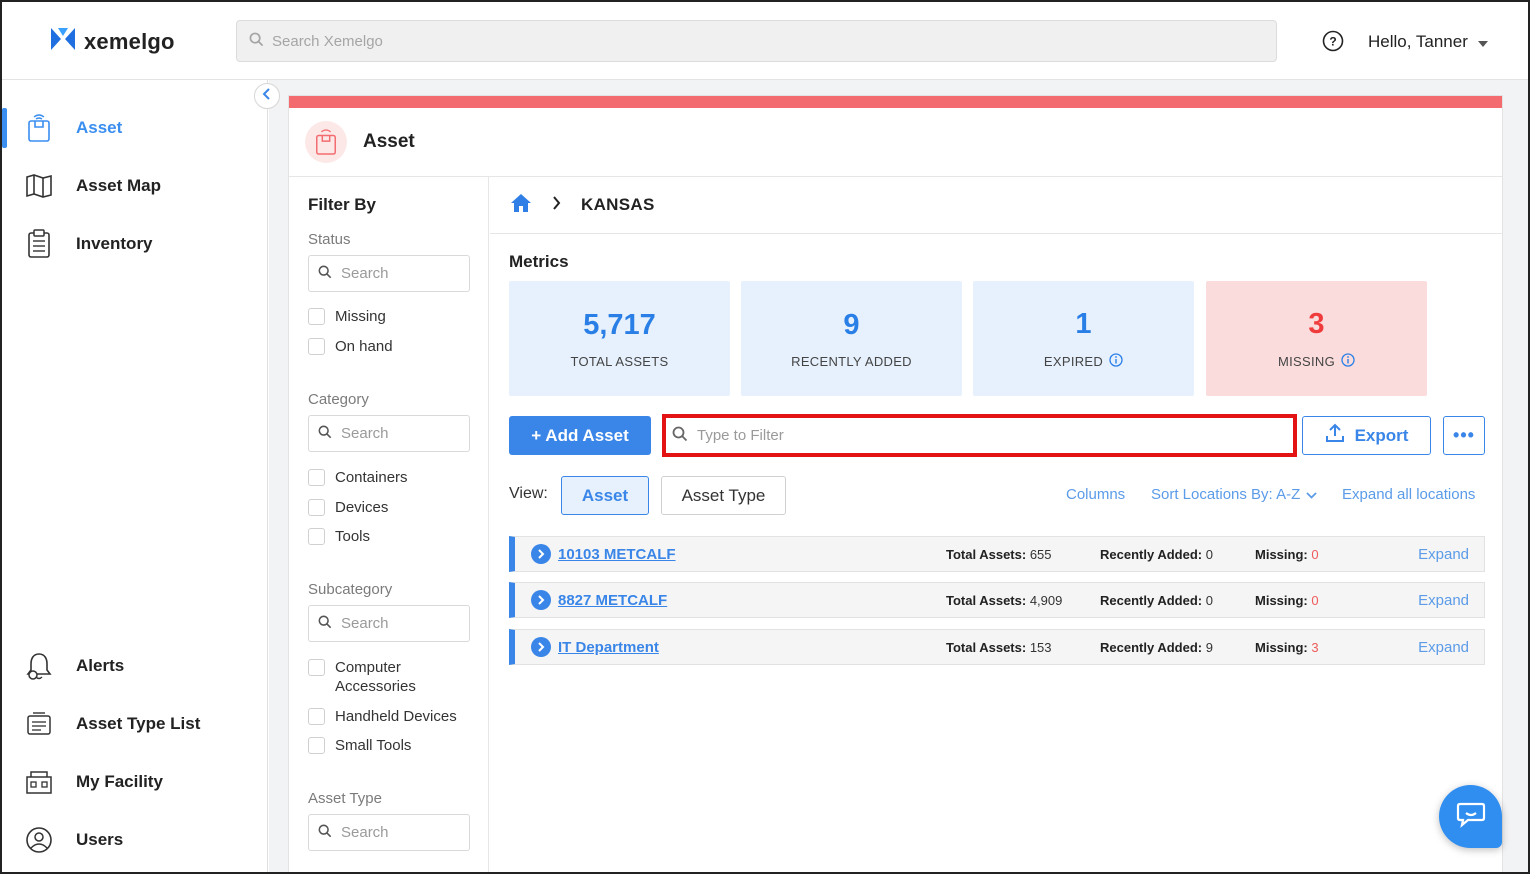 The width and height of the screenshot is (1530, 874). What do you see at coordinates (63, 41) in the screenshot?
I see `xemelgo-logo-icon` at bounding box center [63, 41].